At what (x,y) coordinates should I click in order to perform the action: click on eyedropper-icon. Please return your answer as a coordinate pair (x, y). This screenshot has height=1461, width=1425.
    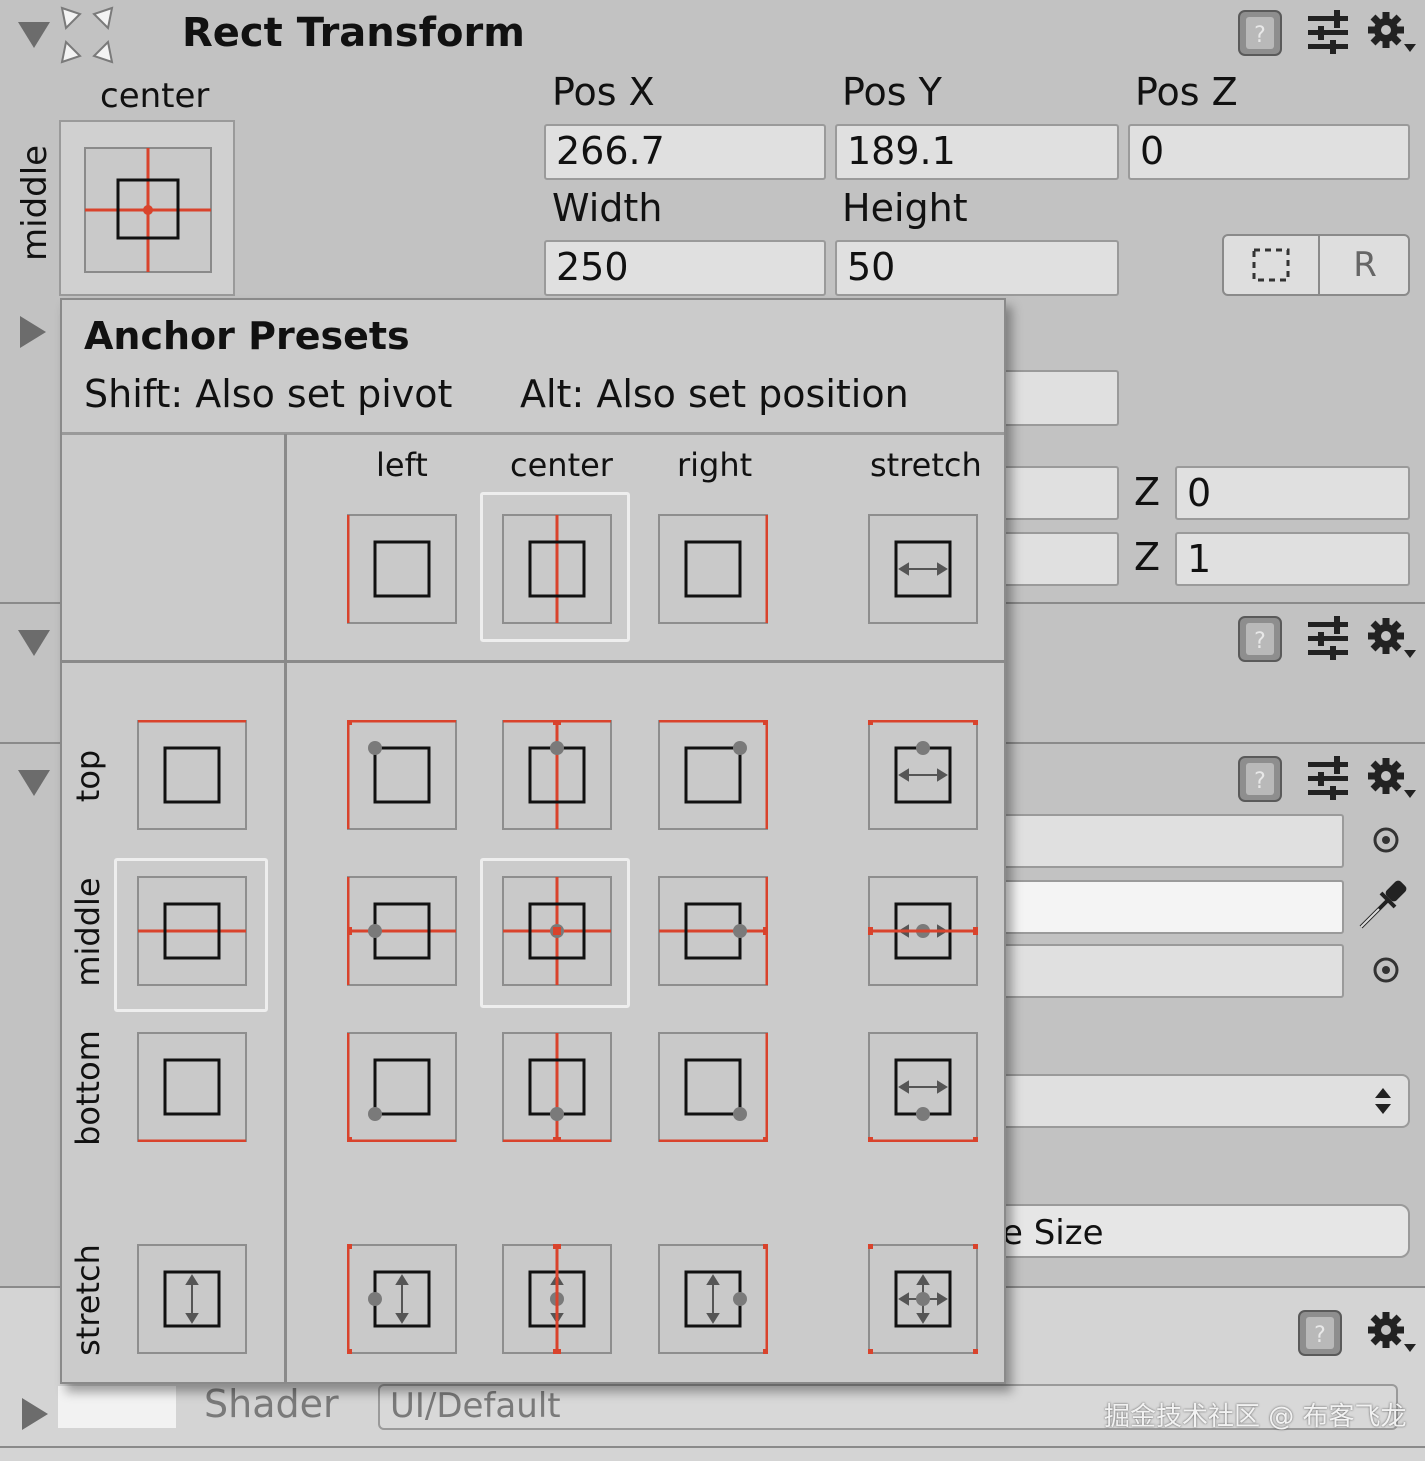
    Looking at the image, I should click on (1381, 906).